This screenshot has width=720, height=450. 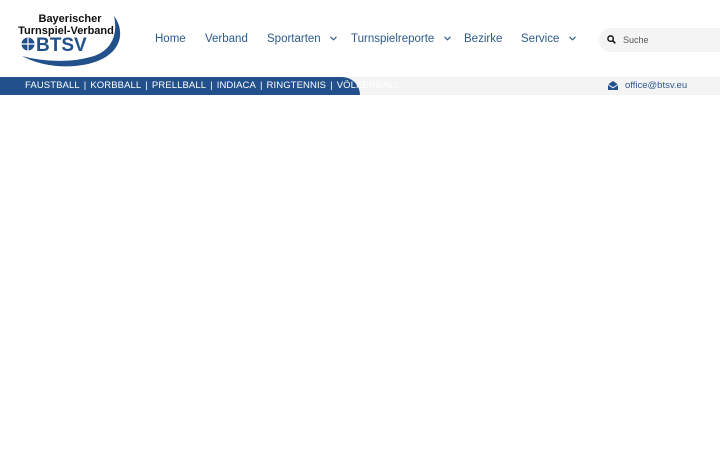 I want to click on nav-item-label: Verband, so click(x=226, y=39).